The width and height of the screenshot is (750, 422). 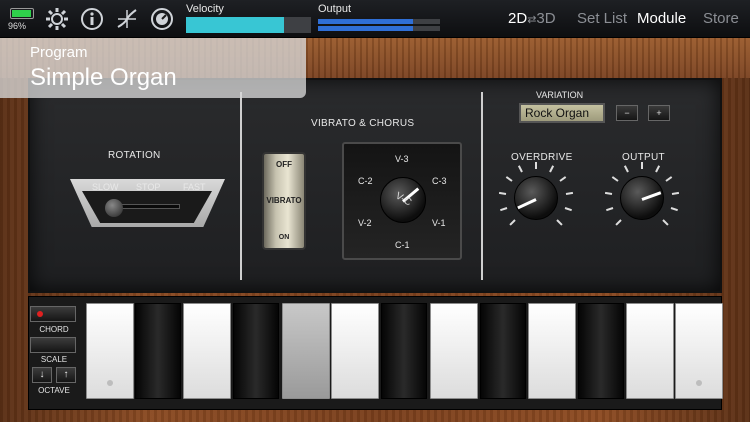 What do you see at coordinates (235, 25) in the screenshot?
I see `velocity-fill` at bounding box center [235, 25].